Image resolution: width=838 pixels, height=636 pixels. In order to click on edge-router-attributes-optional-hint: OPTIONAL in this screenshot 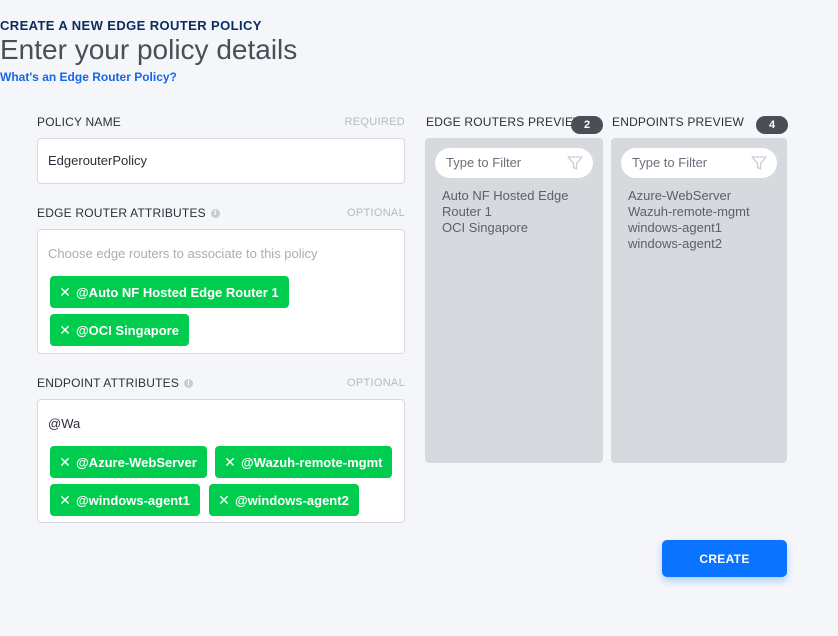, I will do `click(375, 213)`.